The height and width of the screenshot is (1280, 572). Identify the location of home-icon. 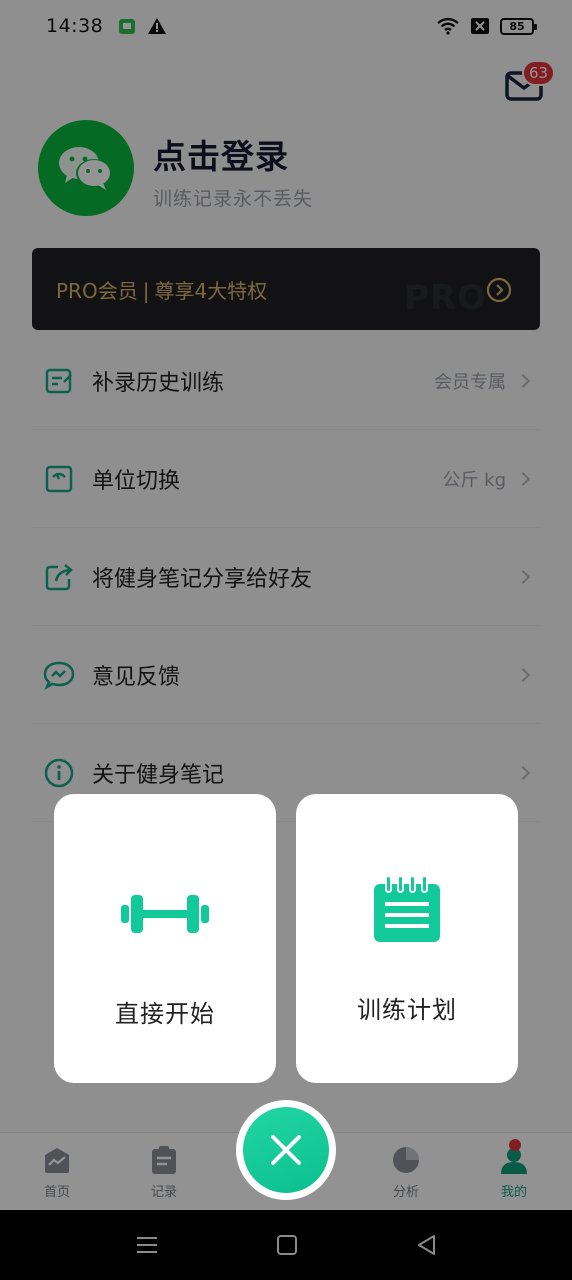
(287, 1245).